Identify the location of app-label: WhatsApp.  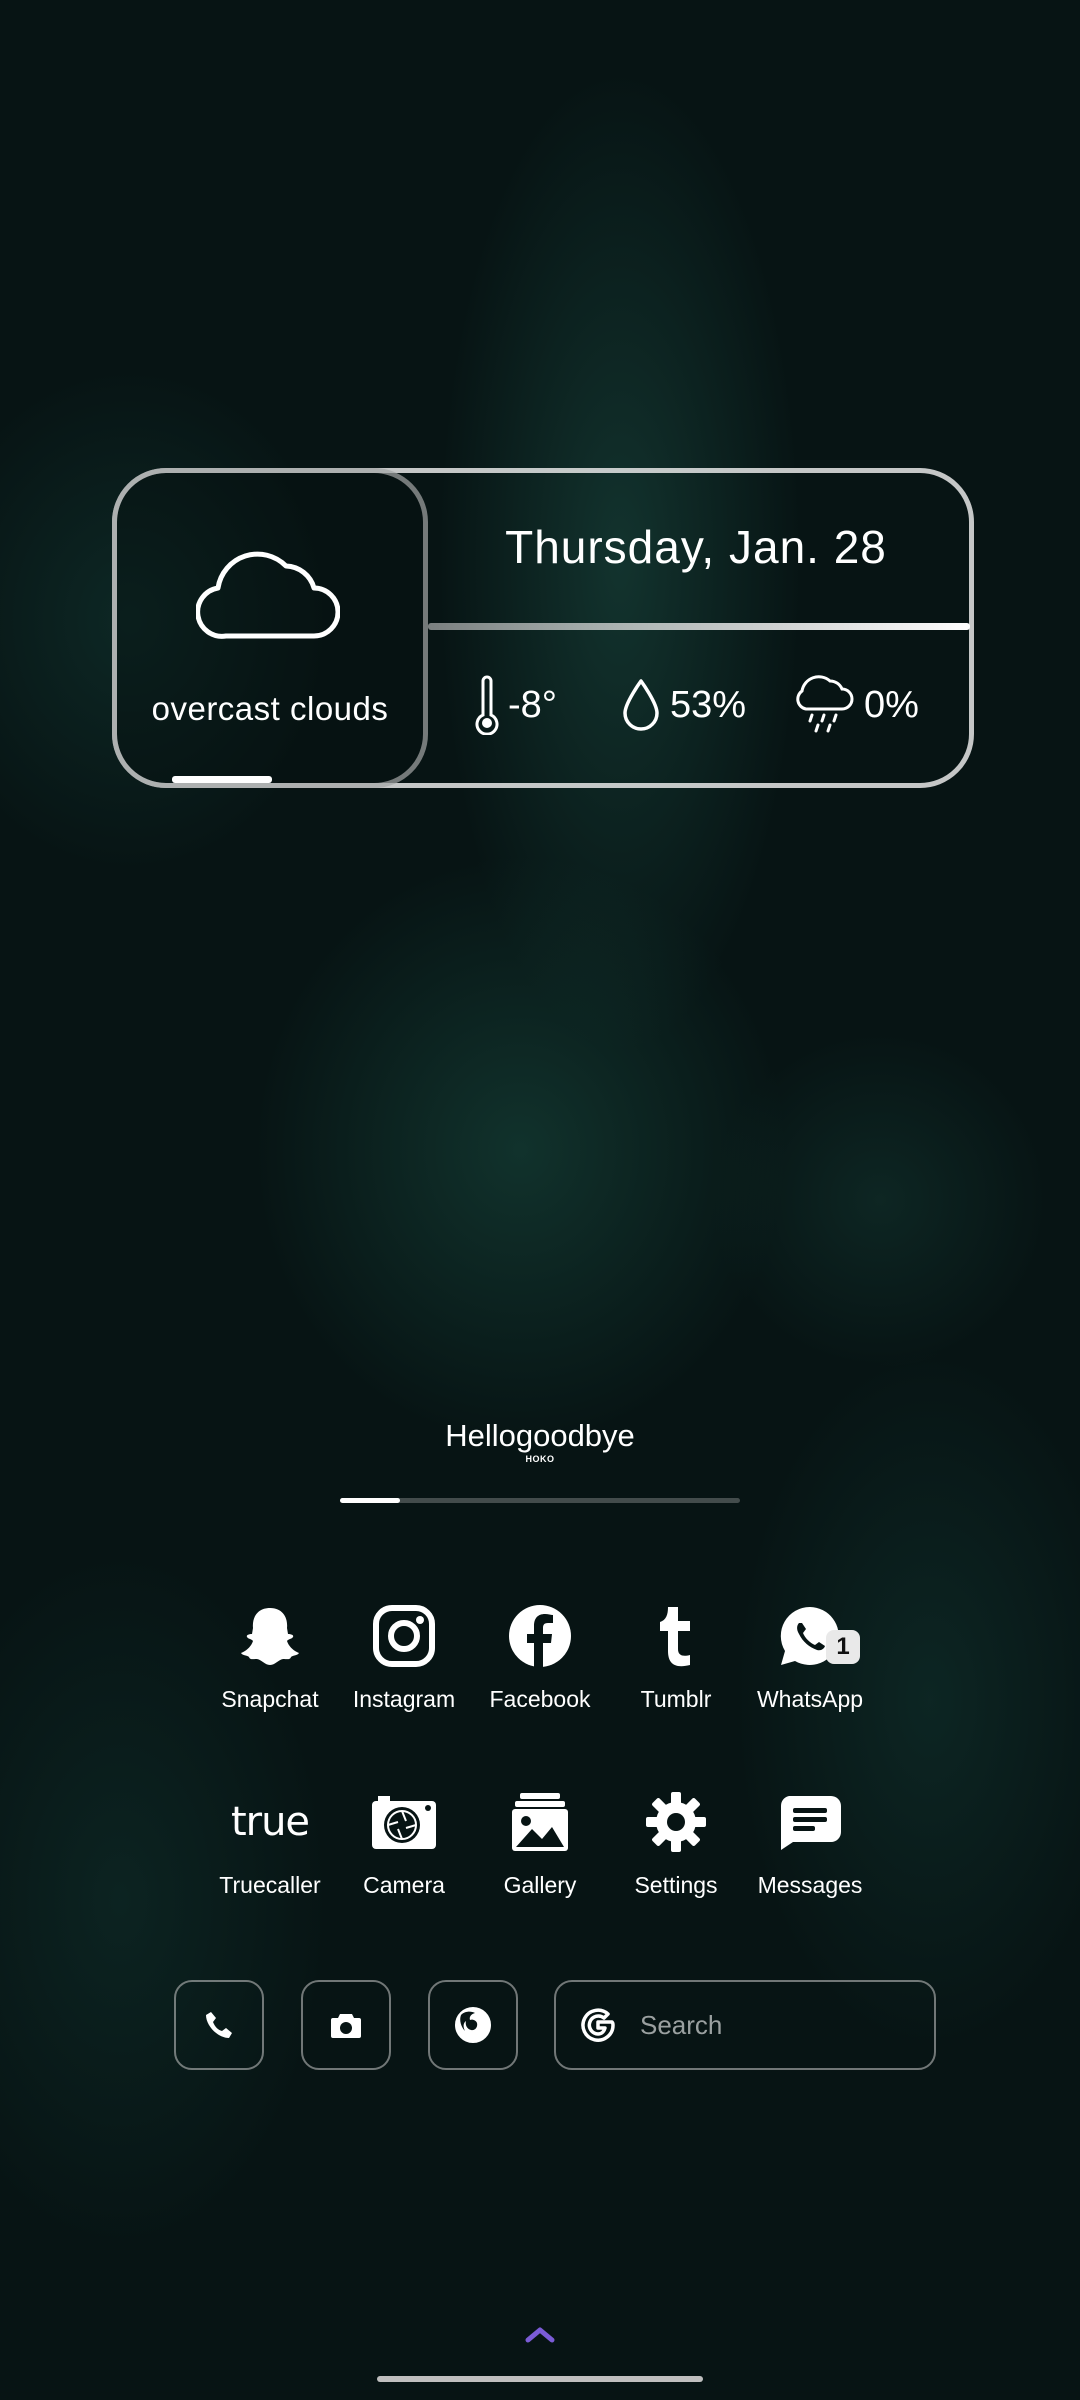
(810, 1699).